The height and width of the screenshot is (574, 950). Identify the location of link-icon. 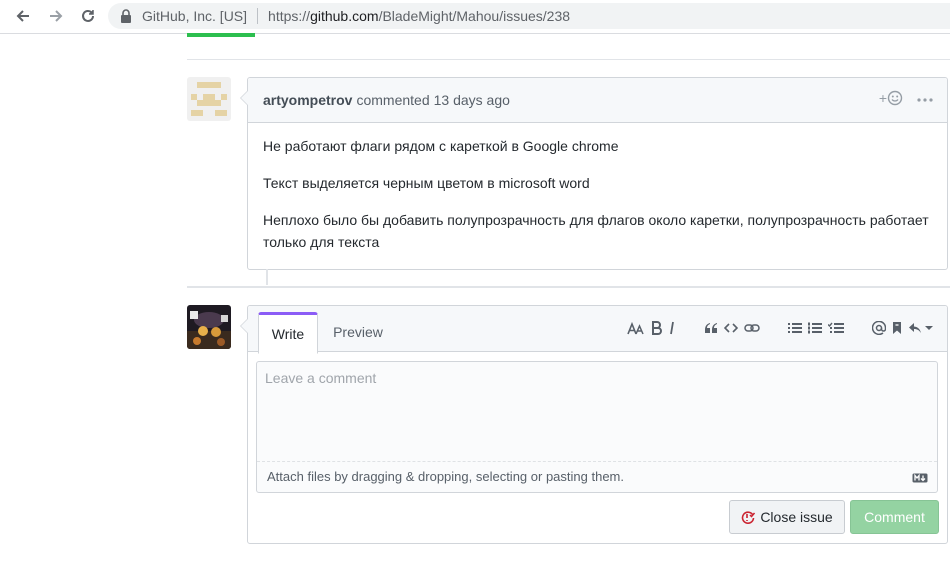
(752, 328).